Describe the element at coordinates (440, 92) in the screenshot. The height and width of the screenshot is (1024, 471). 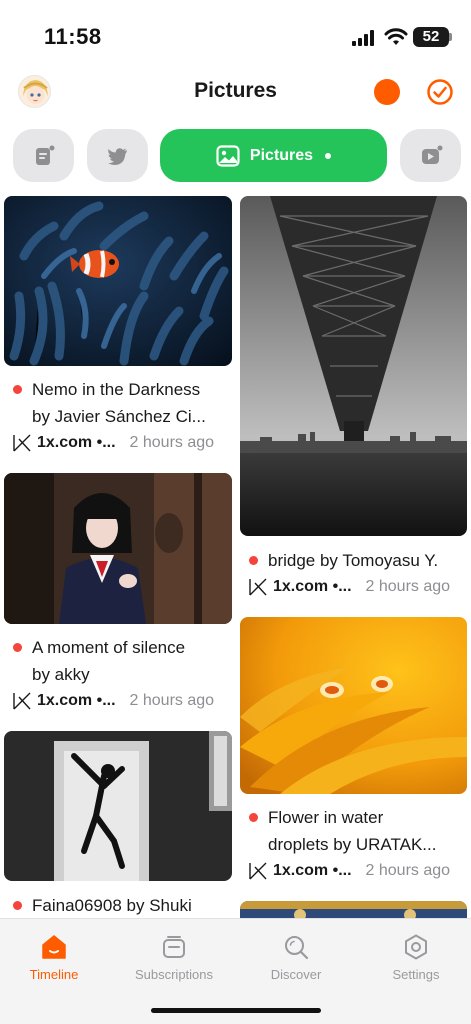
I see `mark-all-read-icon` at that location.